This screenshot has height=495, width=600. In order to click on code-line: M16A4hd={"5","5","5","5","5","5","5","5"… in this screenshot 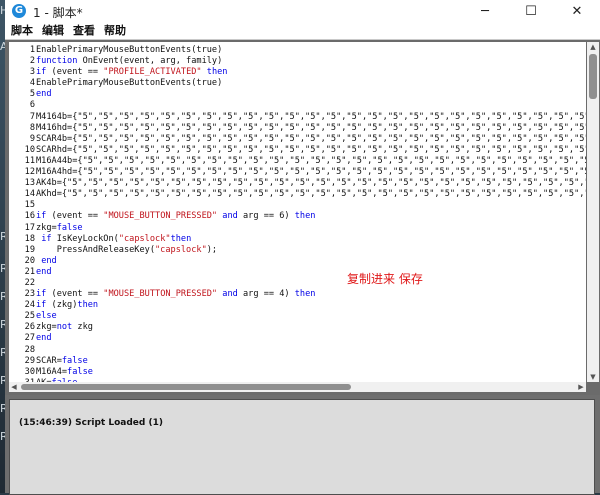, I will do `click(311, 172)`.